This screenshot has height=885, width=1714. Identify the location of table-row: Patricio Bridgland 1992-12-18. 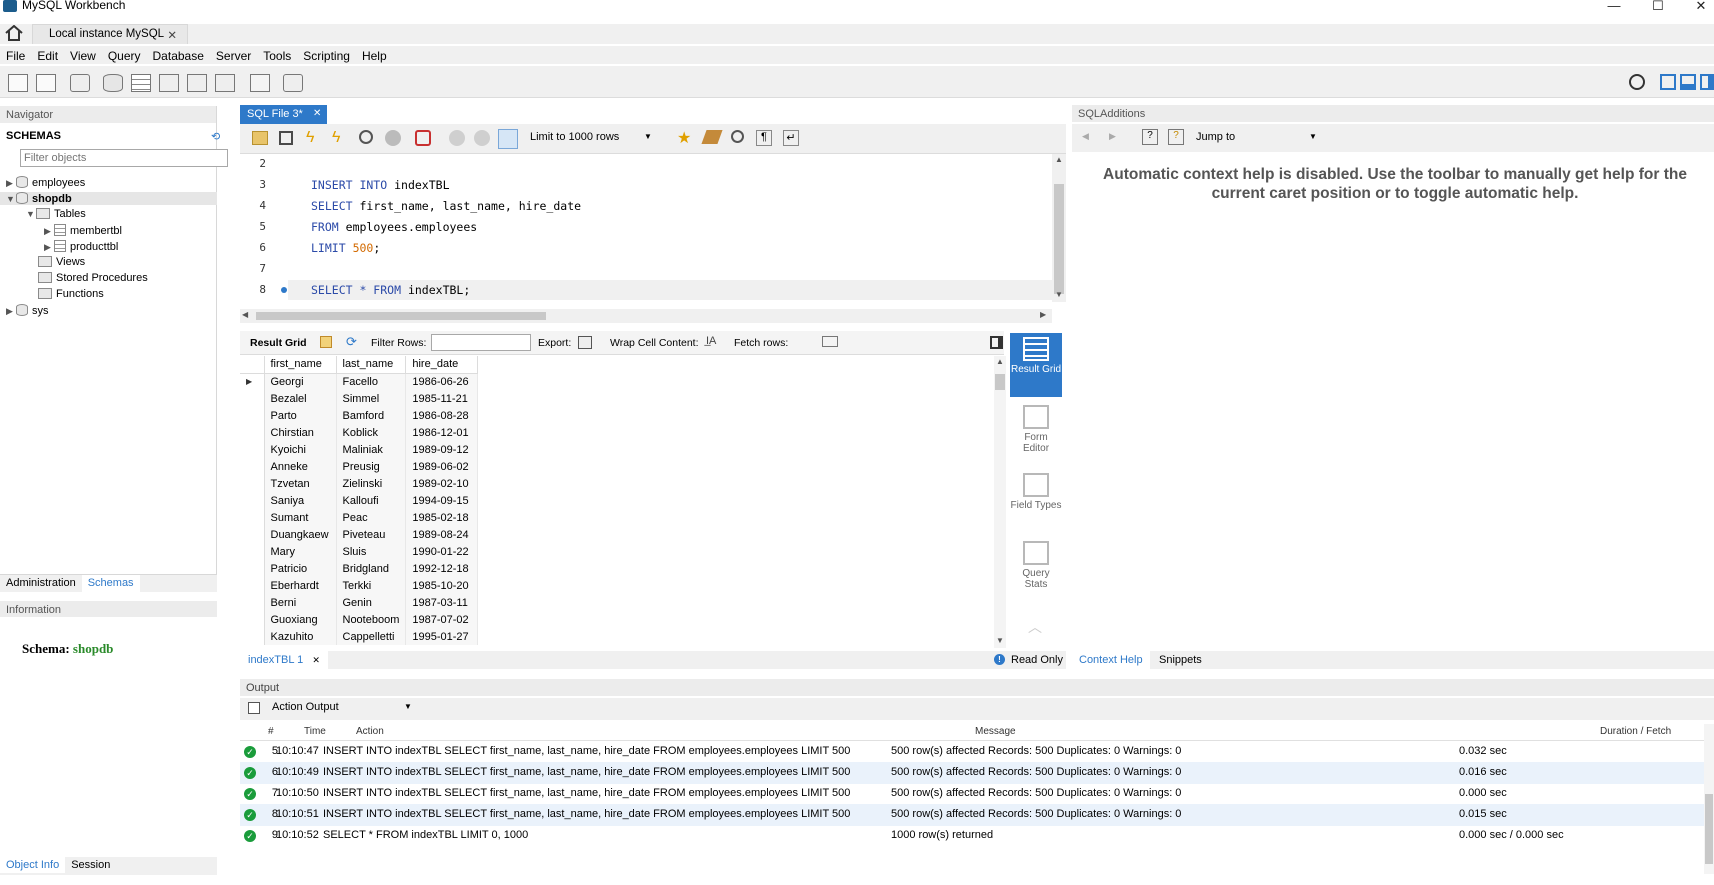
(359, 568).